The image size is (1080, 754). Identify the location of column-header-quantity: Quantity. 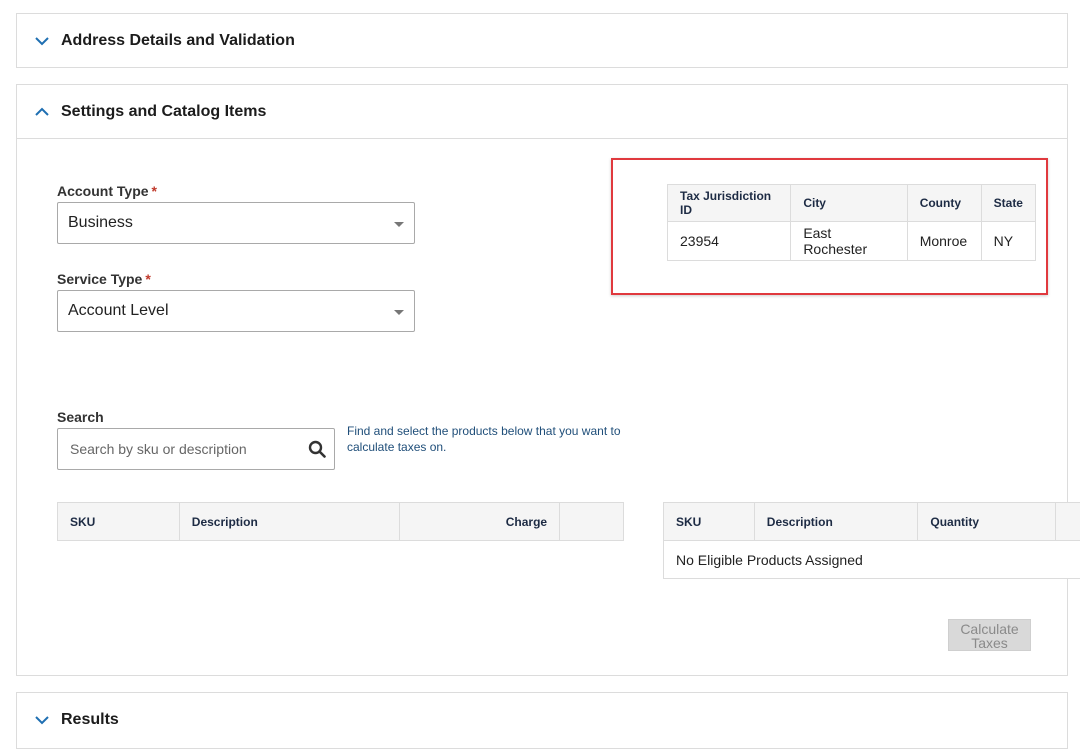
(987, 521).